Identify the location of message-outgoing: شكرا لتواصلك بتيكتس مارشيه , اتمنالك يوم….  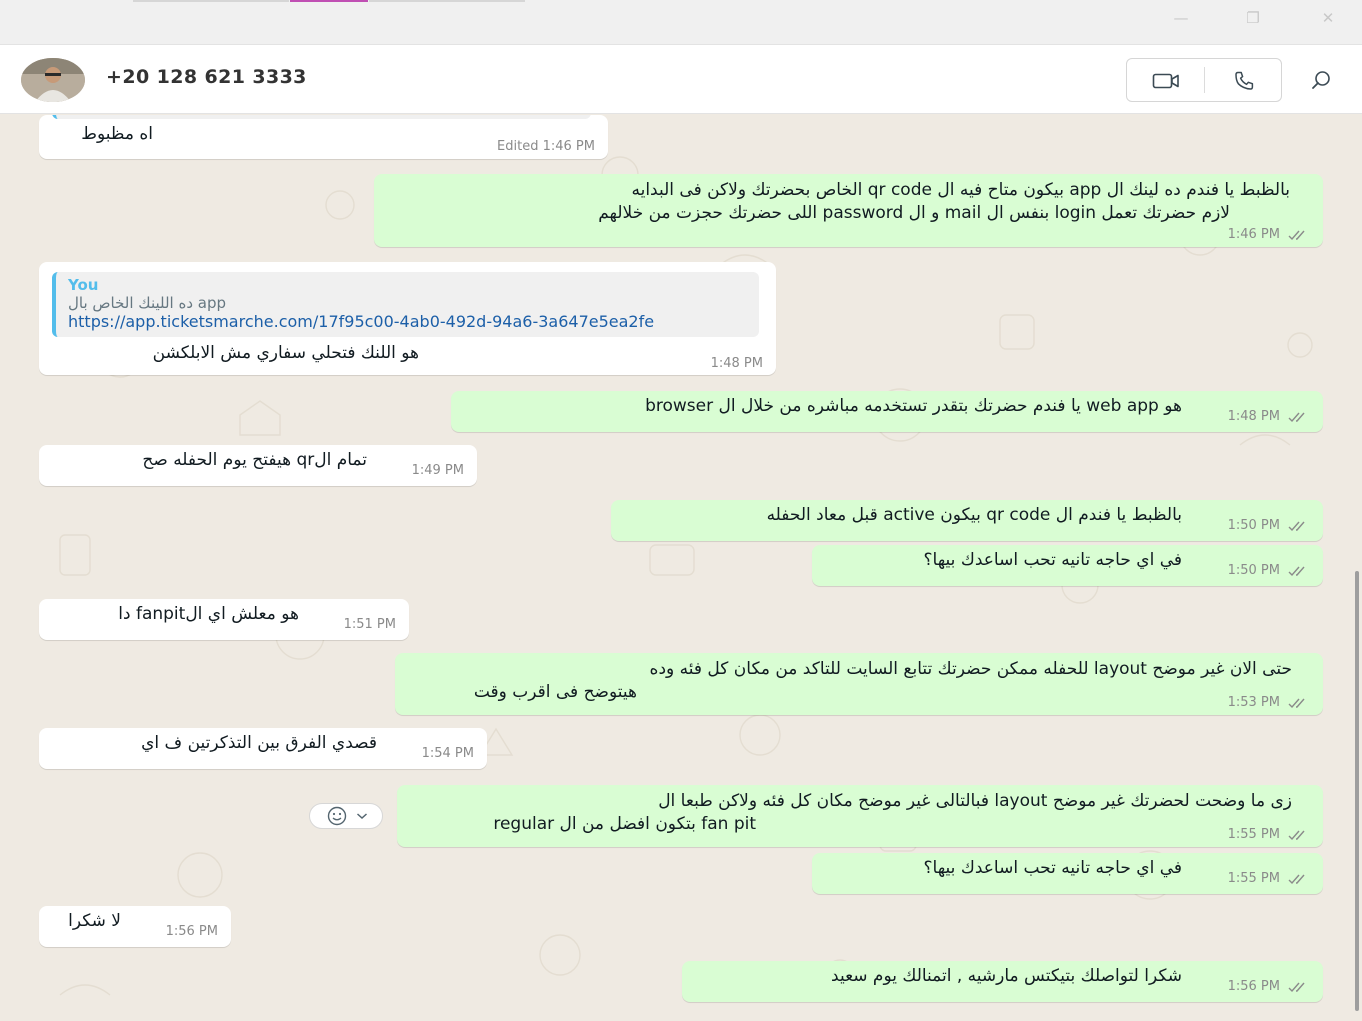
(1002, 981).